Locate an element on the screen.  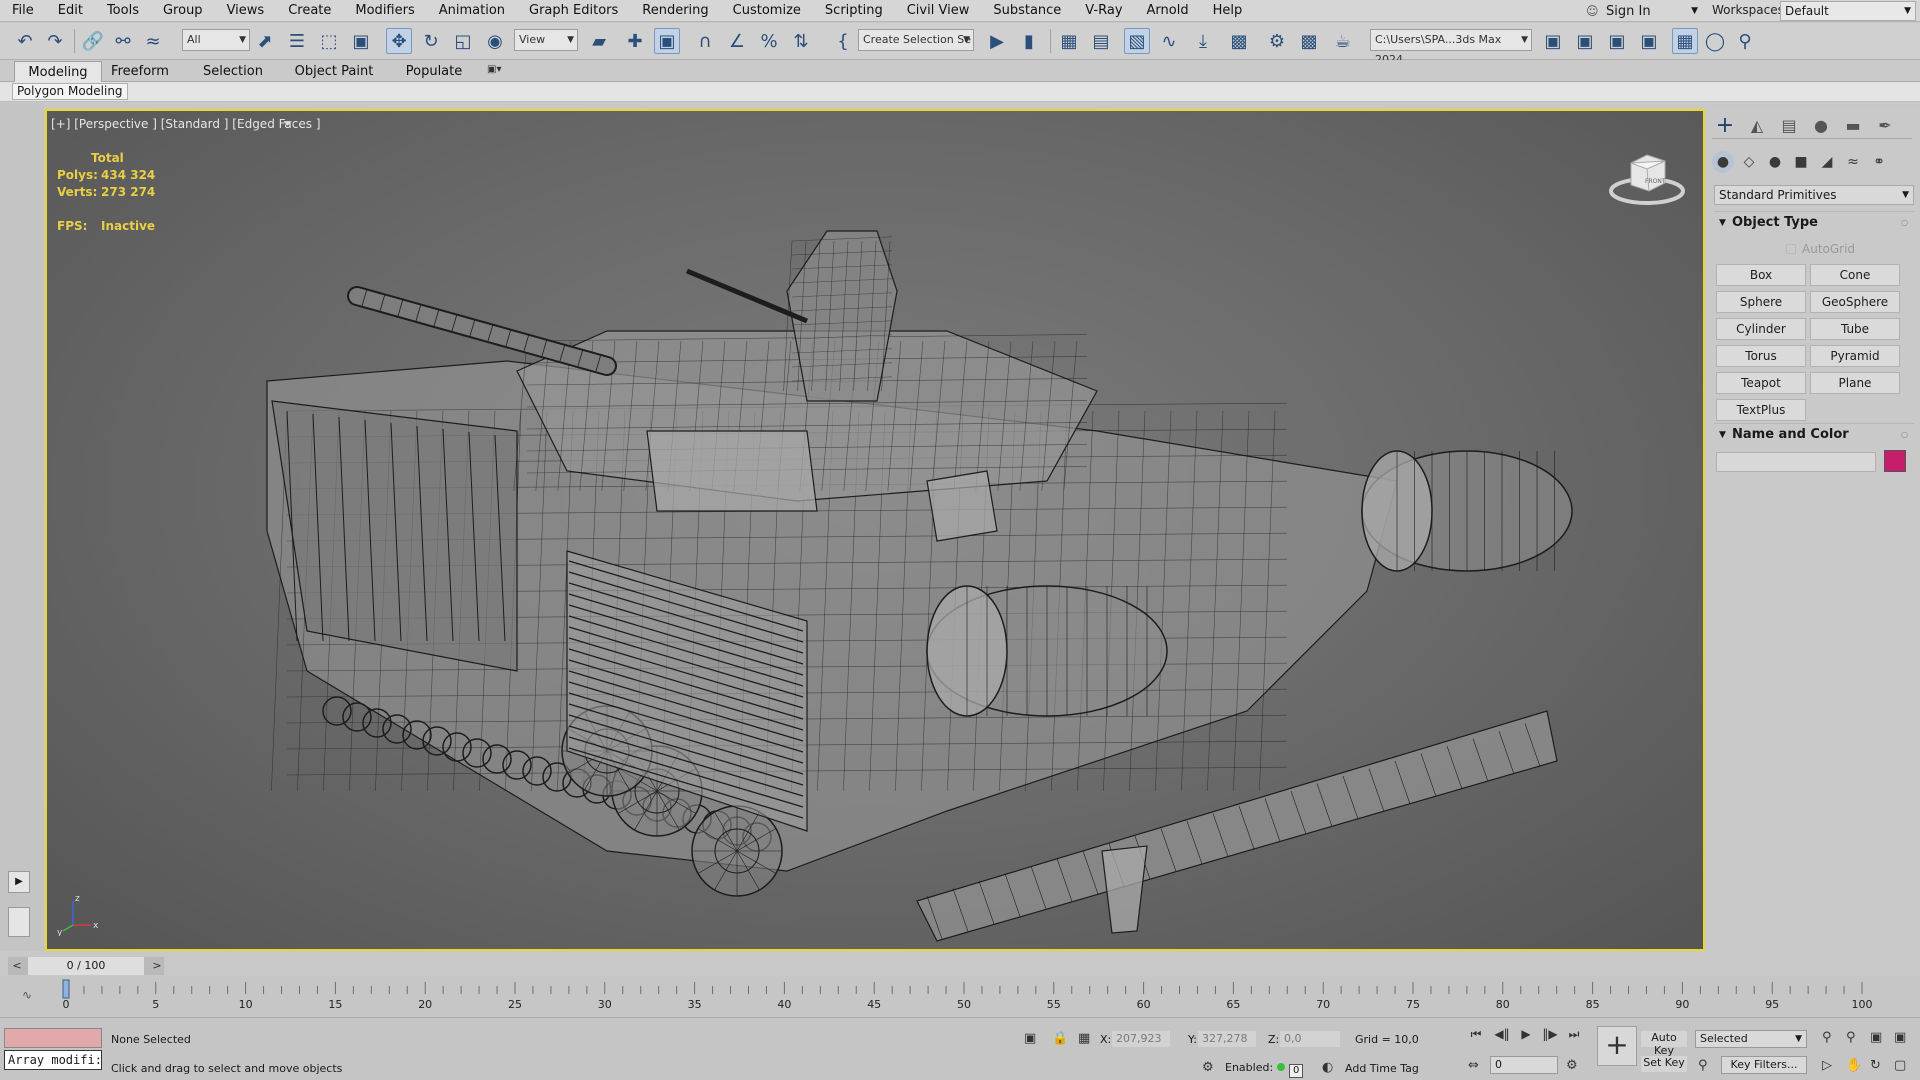
utilities-tab-icon: ✒ is located at coordinates (1885, 126).